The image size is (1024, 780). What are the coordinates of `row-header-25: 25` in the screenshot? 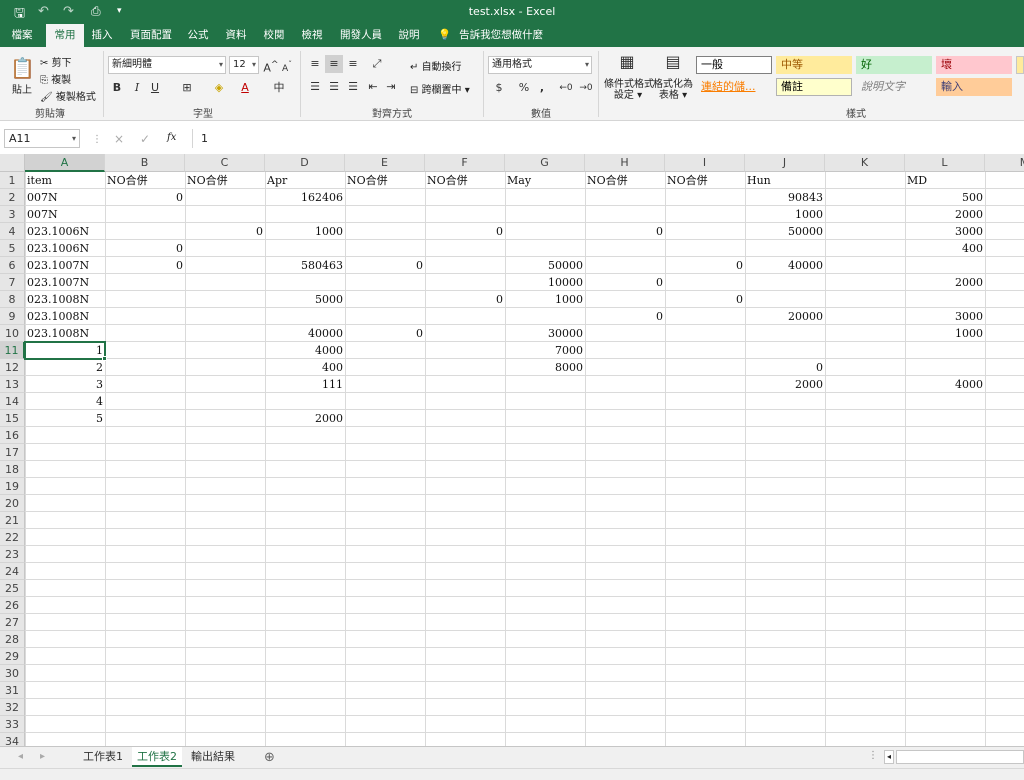 It's located at (12, 588).